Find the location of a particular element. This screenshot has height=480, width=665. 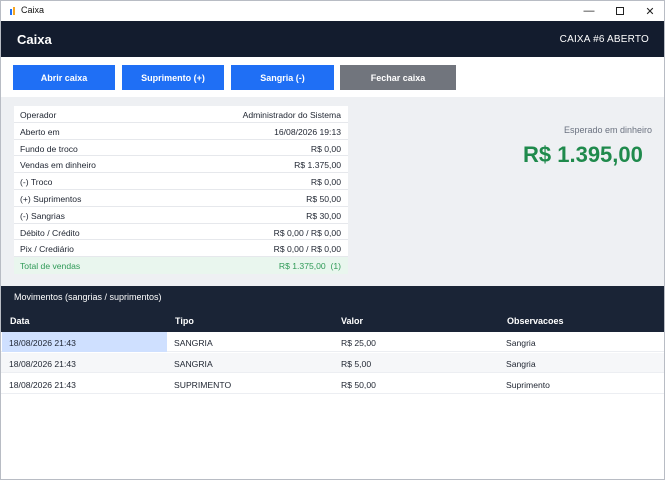

expected-label: Esperado em dinheiro is located at coordinates (608, 130).